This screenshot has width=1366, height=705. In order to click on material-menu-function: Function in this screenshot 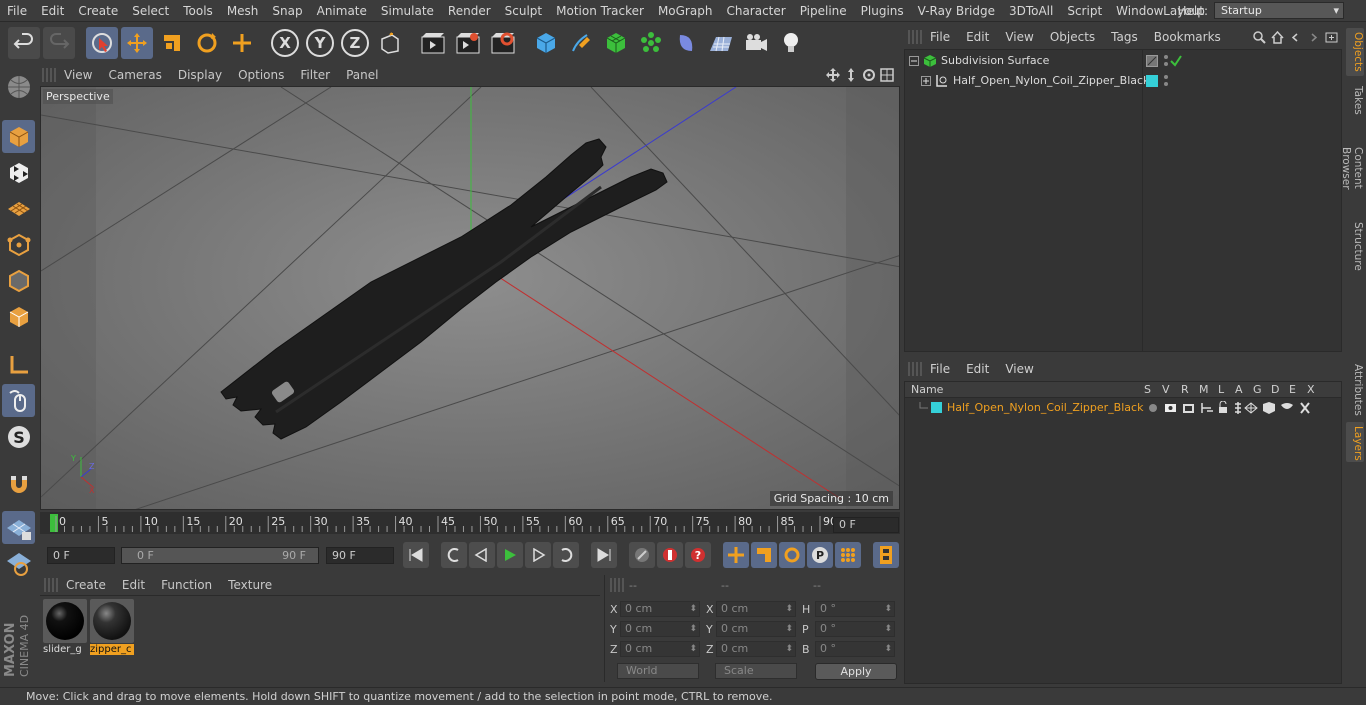, I will do `click(186, 585)`.